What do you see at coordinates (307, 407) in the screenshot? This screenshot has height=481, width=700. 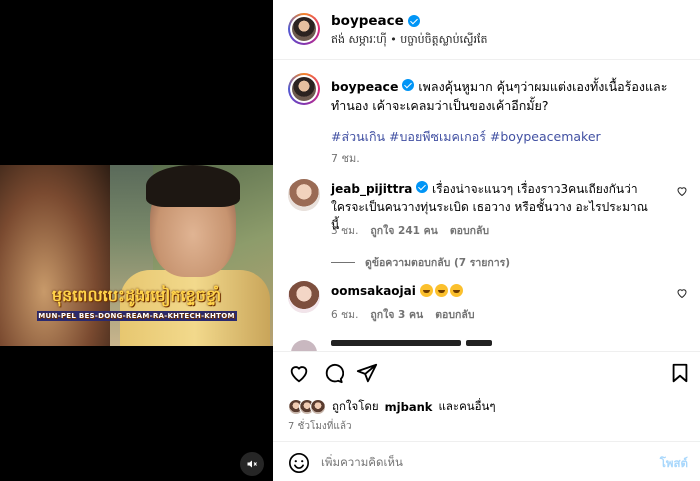 I see `liked-by-avatars` at bounding box center [307, 407].